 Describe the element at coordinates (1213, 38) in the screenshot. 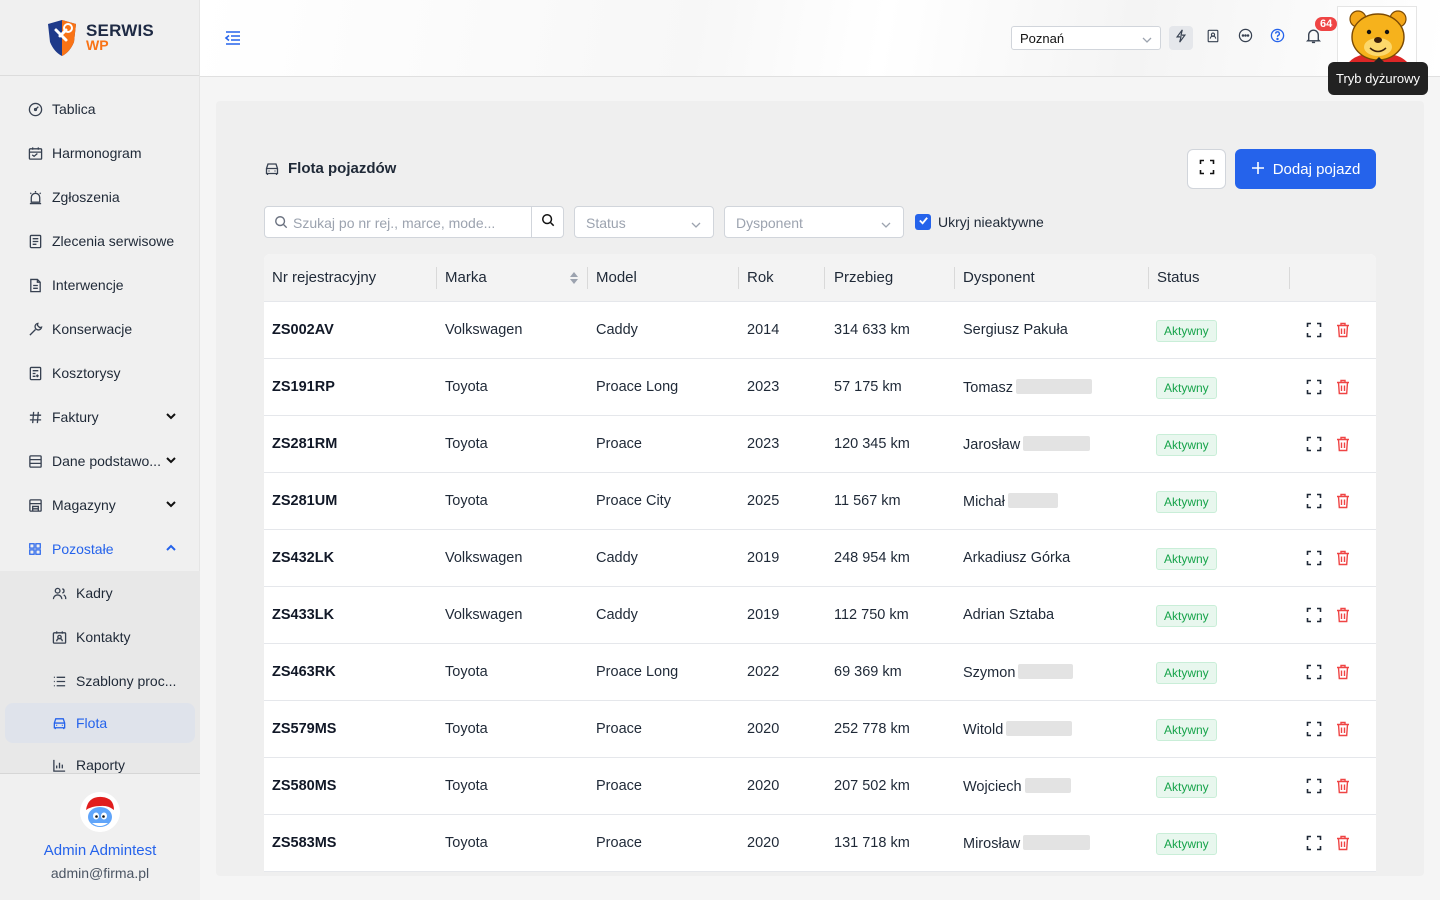

I see `phonebook-button` at that location.